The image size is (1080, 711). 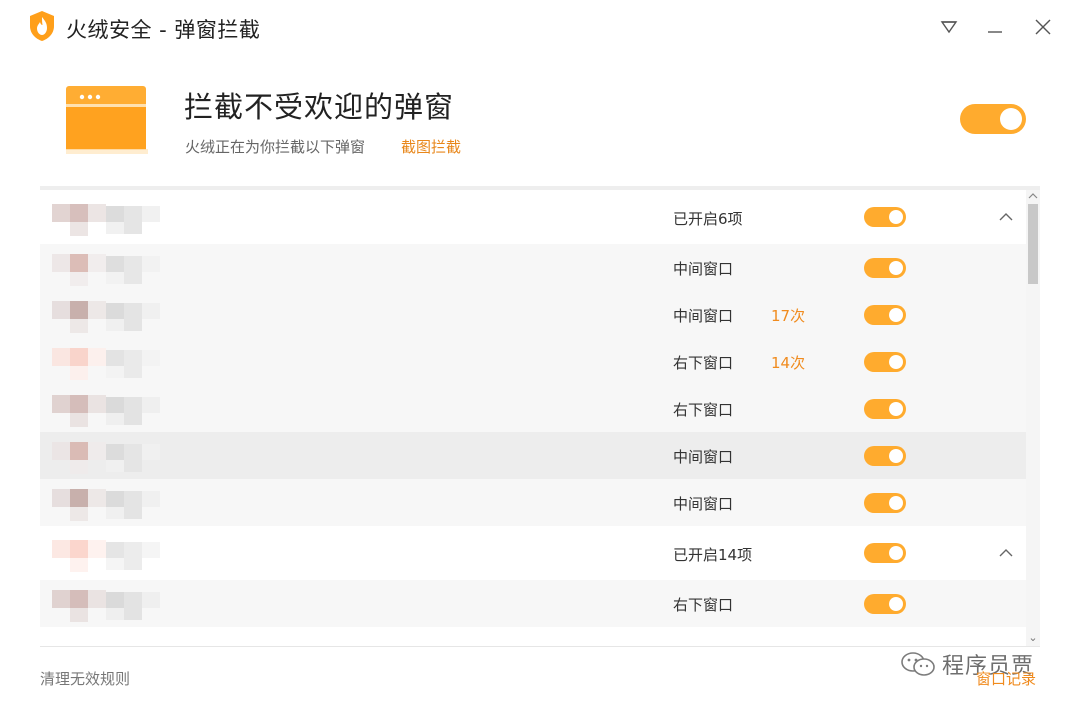 I want to click on scroll-up-icon, so click(x=1033, y=196).